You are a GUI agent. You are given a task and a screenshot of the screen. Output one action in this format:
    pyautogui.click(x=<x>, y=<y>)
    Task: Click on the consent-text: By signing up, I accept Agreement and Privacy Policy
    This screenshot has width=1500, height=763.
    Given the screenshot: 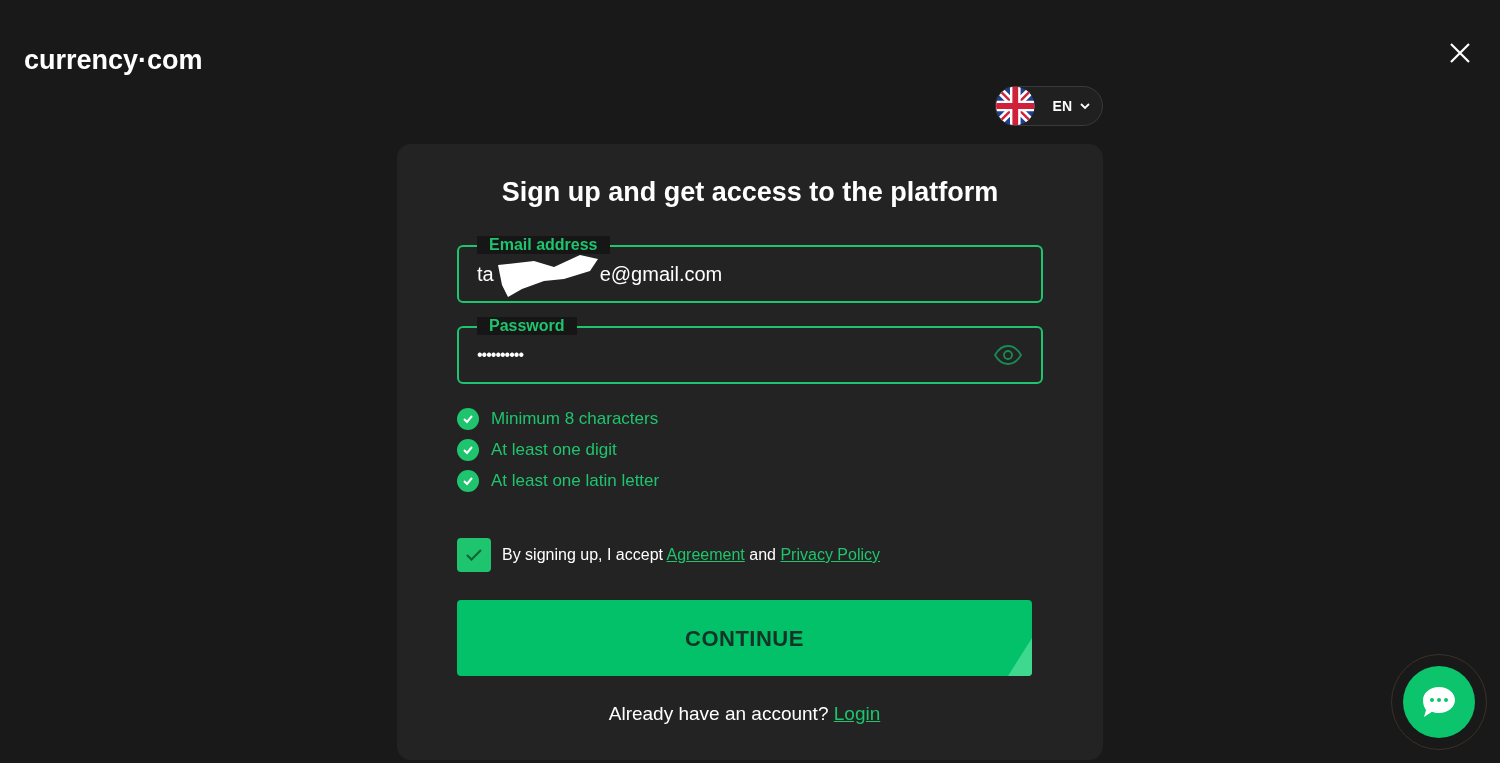 What is the action you would take?
    pyautogui.click(x=691, y=555)
    